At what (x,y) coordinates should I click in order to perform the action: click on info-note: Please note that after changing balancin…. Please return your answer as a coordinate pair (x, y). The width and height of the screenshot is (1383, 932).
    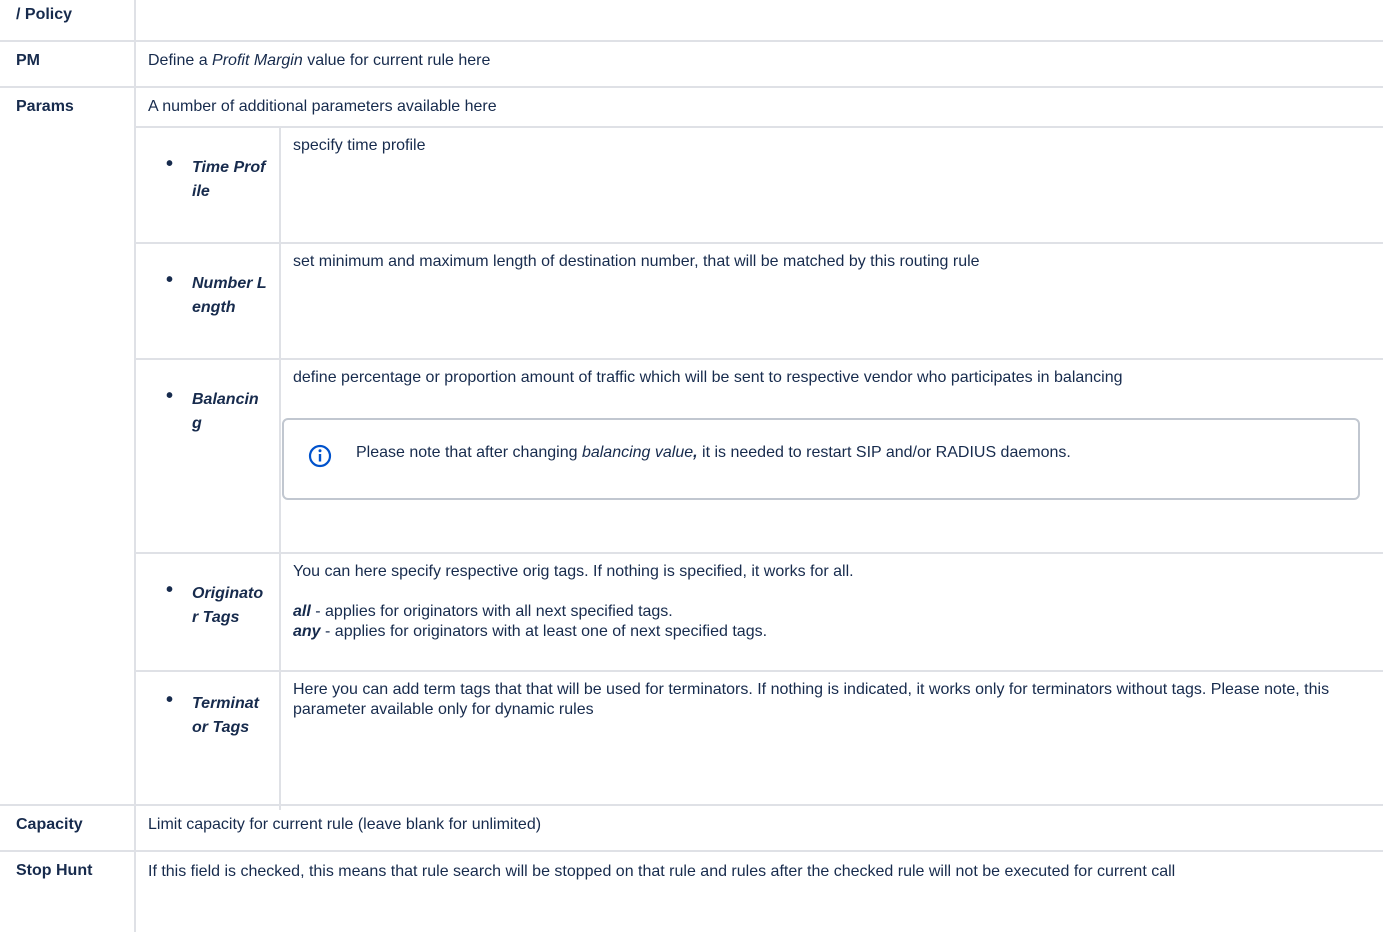
    Looking at the image, I should click on (821, 459).